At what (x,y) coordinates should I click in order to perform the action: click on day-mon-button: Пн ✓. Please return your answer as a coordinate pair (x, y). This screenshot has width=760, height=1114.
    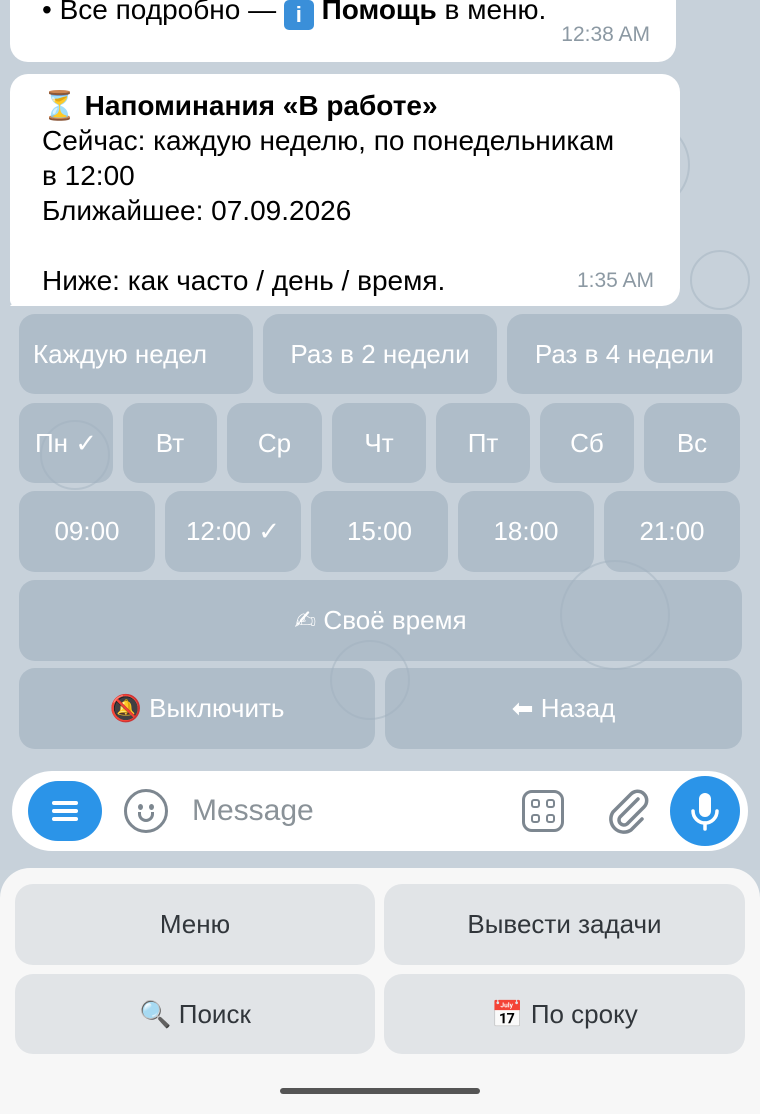
    Looking at the image, I should click on (66, 443).